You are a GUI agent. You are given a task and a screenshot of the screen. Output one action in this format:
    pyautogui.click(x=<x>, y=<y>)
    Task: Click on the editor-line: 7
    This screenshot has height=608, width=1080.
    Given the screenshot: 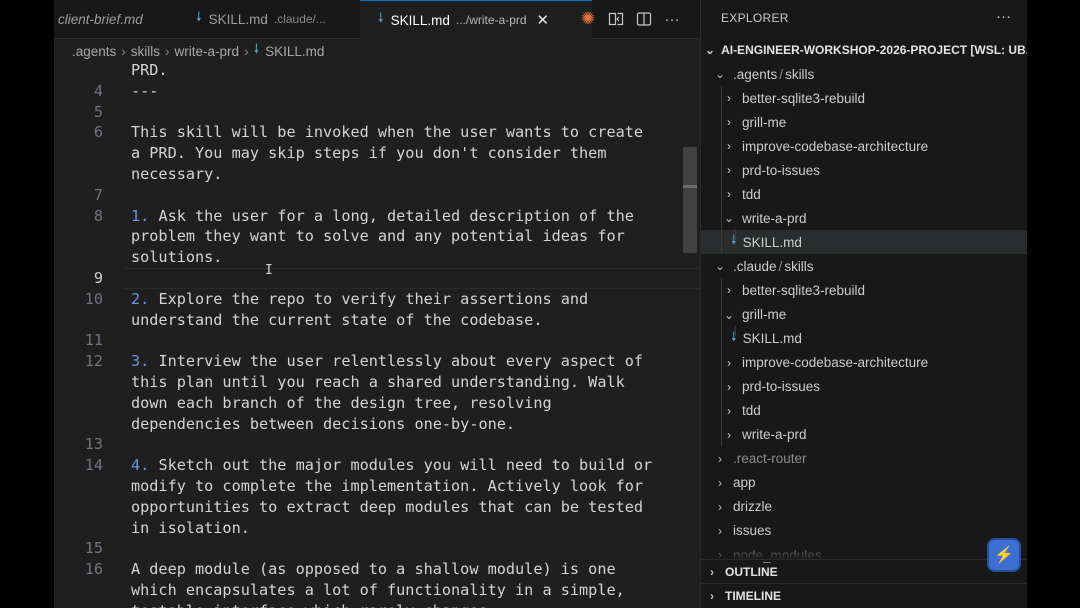 What is the action you would take?
    pyautogui.click(x=377, y=195)
    